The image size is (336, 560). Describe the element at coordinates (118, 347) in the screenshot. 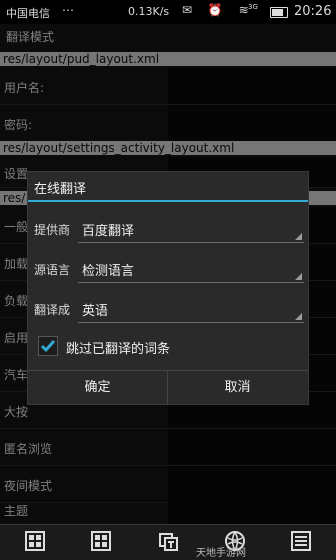

I see `skip-translated-label: 跳过已翻译的词条` at that location.